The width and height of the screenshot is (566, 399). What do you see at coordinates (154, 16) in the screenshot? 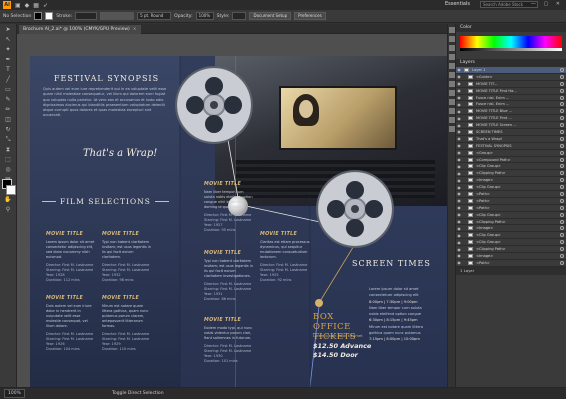
I see `brush-field: 5 pt. Round` at bounding box center [154, 16].